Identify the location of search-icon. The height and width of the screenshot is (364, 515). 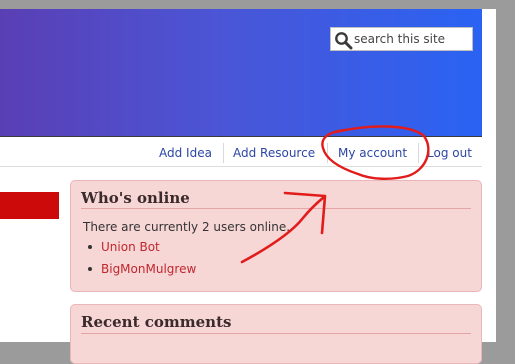
(343, 40).